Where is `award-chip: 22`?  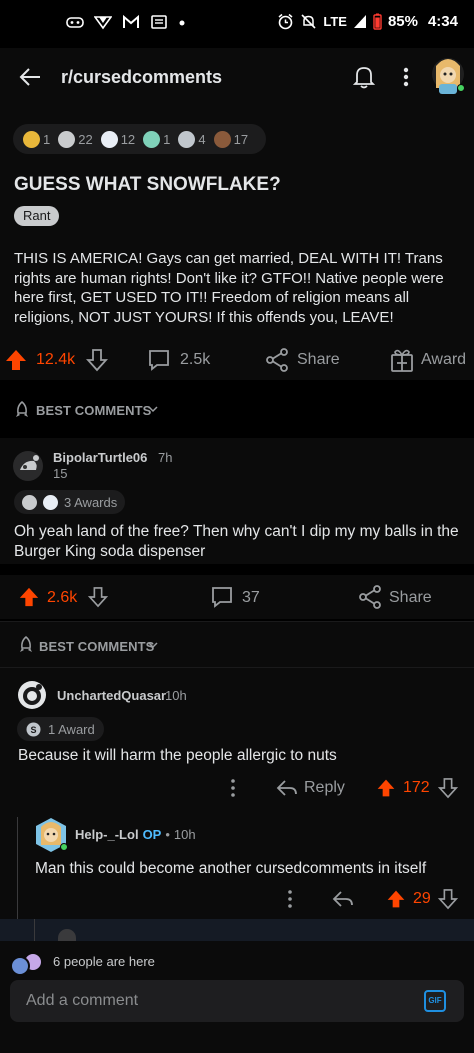
award-chip: 22 is located at coordinates (75, 139).